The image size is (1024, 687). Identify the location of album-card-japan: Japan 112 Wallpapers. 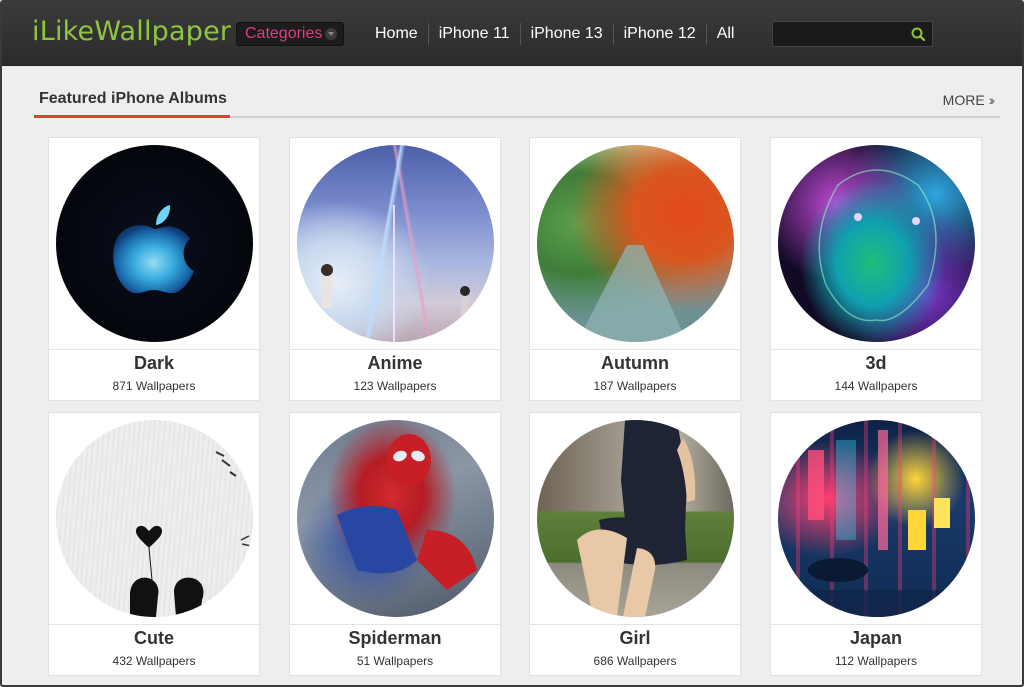
(876, 544).